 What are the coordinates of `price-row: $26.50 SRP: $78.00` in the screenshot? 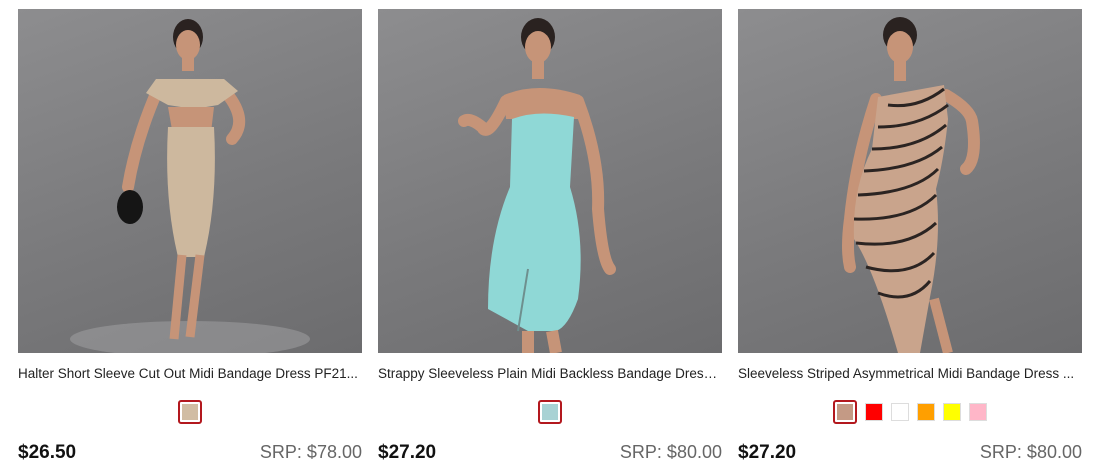 It's located at (190, 453).